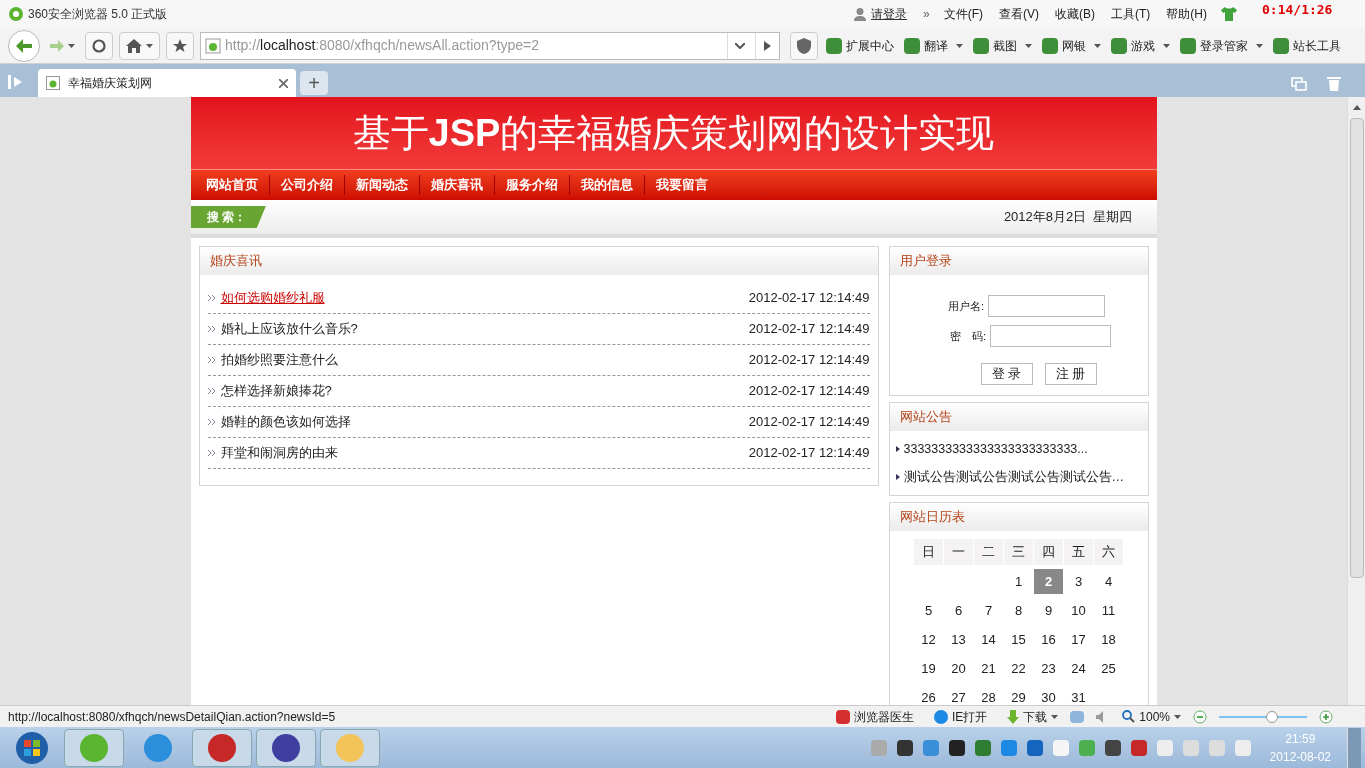  What do you see at coordinates (1048, 668) in the screenshot?
I see `calendar-day: 23` at bounding box center [1048, 668].